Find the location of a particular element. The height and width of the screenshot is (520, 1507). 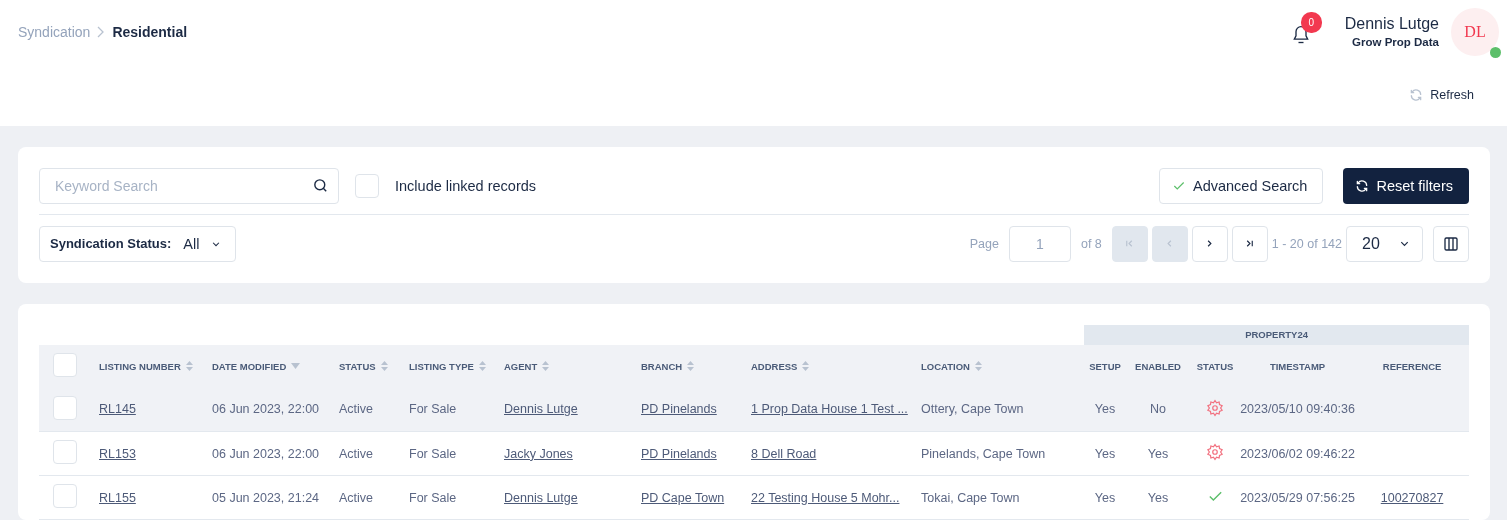

select-all-checkbox is located at coordinates (65, 365).